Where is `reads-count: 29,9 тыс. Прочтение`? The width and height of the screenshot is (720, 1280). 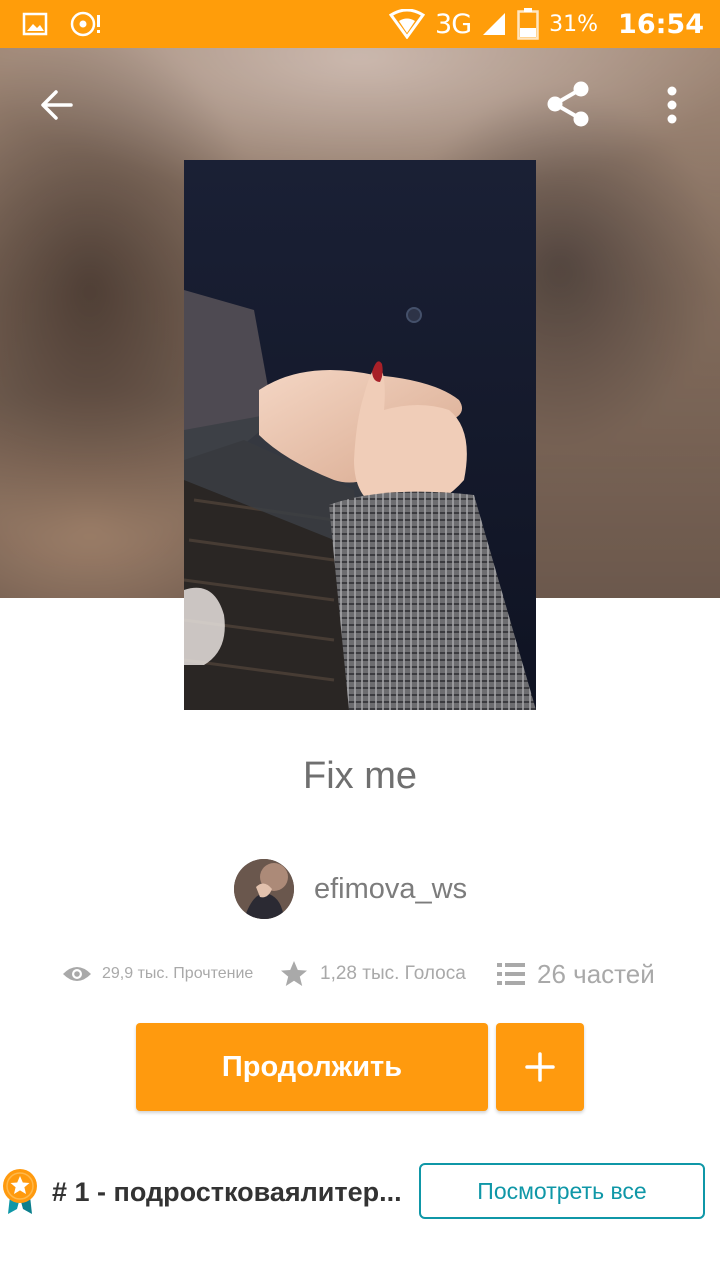
reads-count: 29,9 тыс. Прочтение is located at coordinates (178, 973).